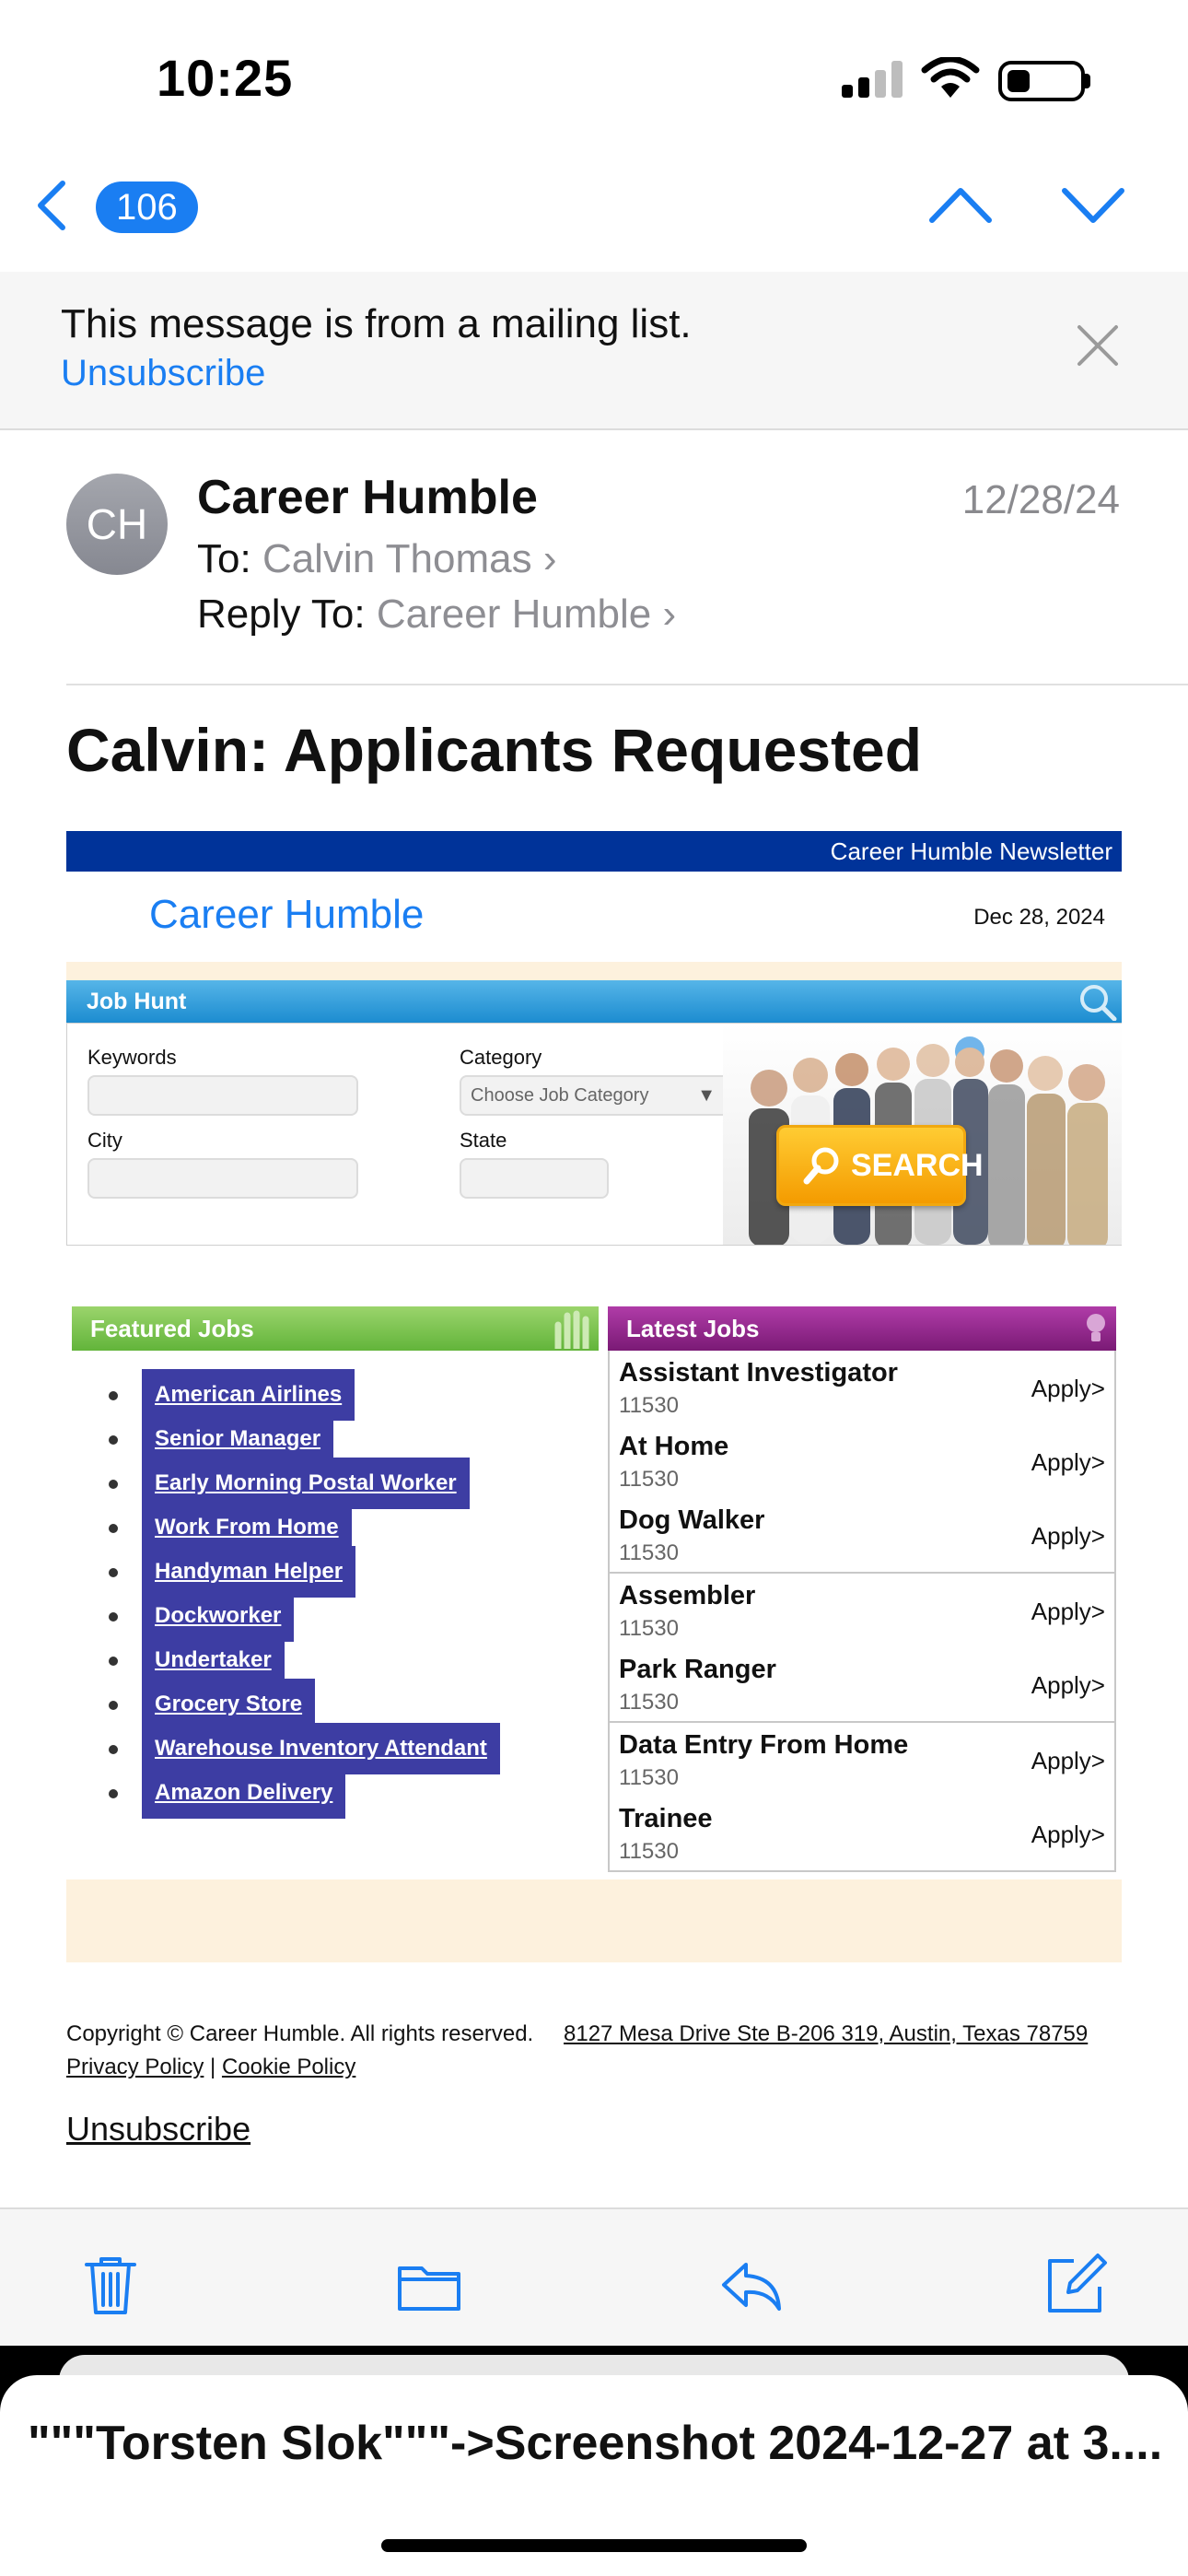 The image size is (1188, 2576). Describe the element at coordinates (961, 205) in the screenshot. I see `previous-message-icon` at that location.